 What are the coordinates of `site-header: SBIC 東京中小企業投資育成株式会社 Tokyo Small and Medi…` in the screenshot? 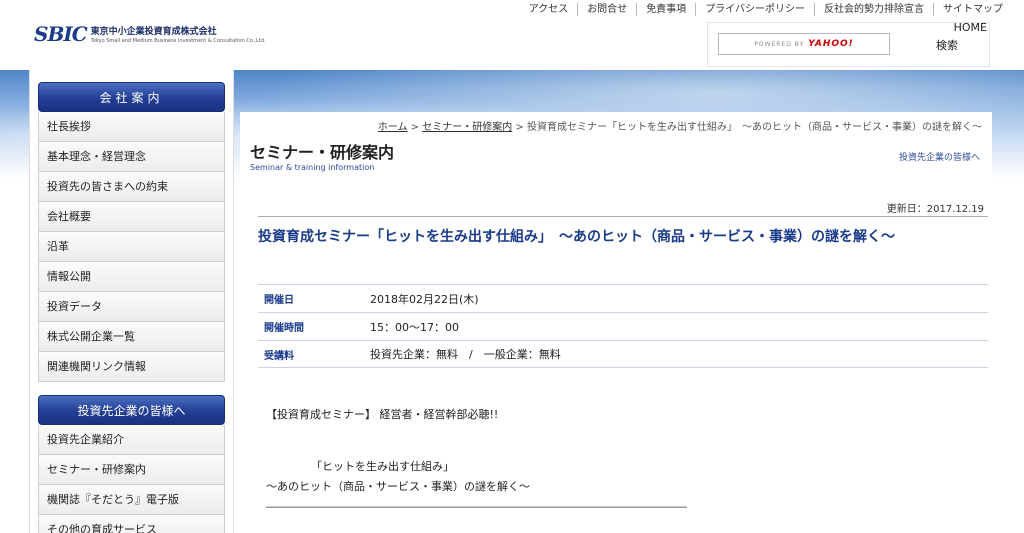 It's located at (512, 35).